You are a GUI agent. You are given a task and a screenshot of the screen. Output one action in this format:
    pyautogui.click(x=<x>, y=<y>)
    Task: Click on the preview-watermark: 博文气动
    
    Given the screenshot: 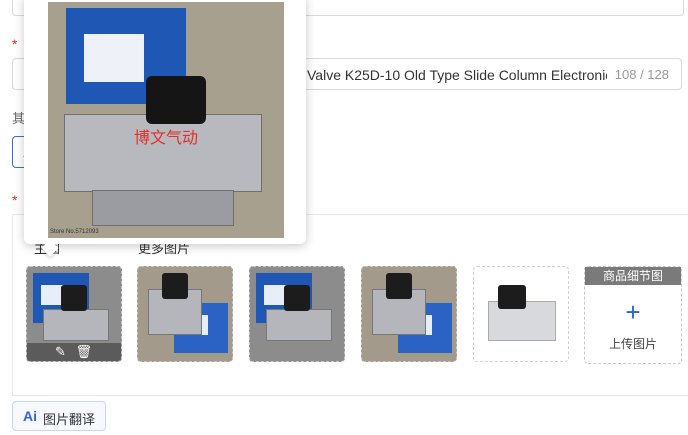 What is the action you would take?
    pyautogui.click(x=166, y=138)
    